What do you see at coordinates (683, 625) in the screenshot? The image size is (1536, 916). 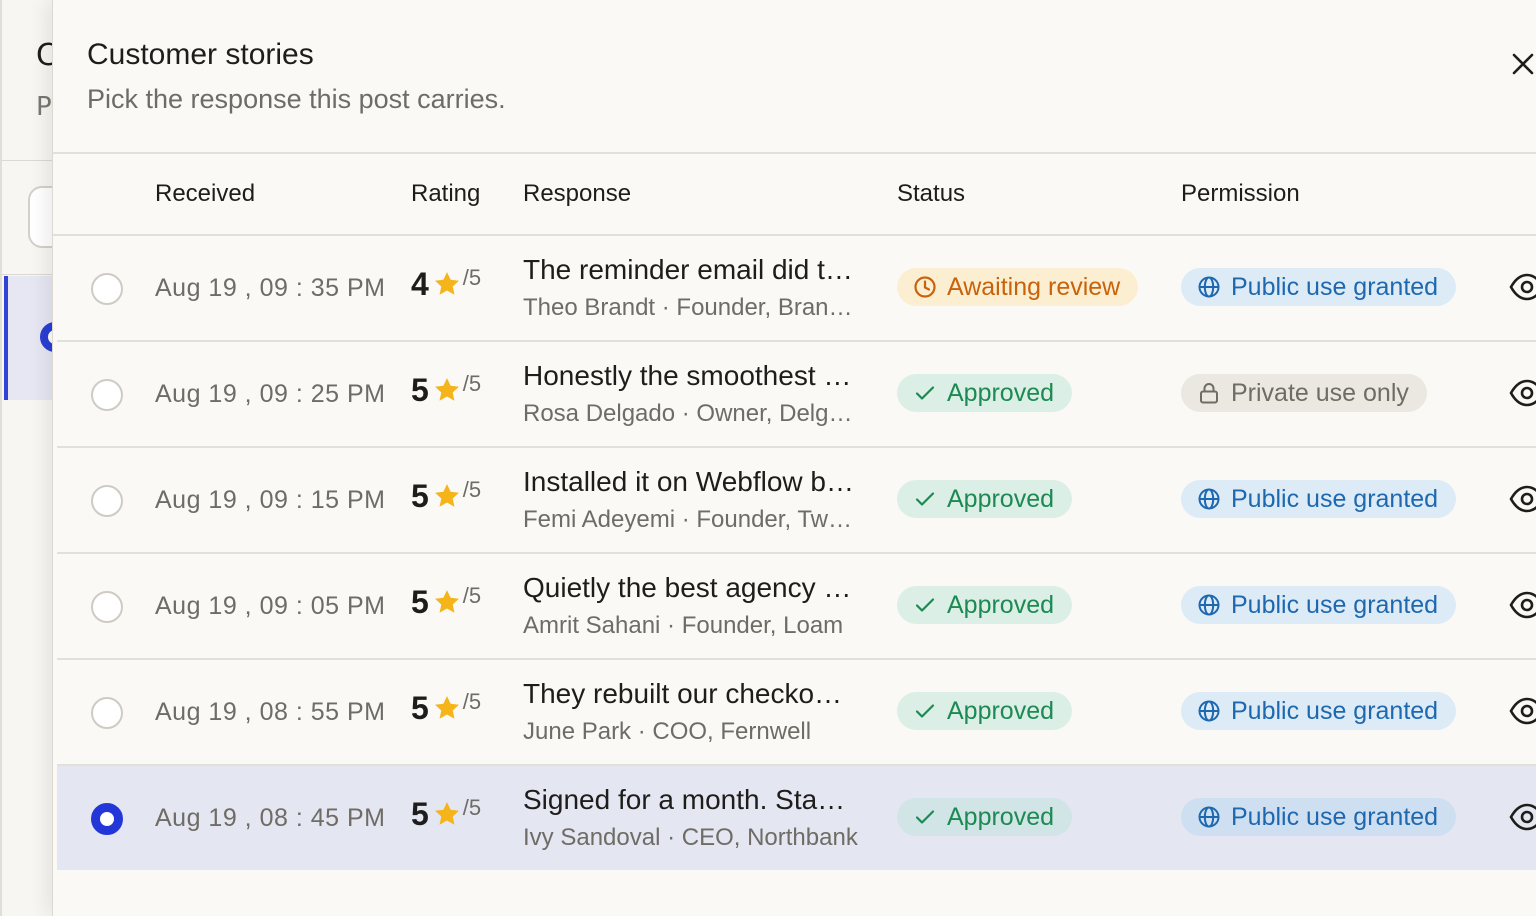 I see `response-author: Amrit Sahani · Founder, Loam` at bounding box center [683, 625].